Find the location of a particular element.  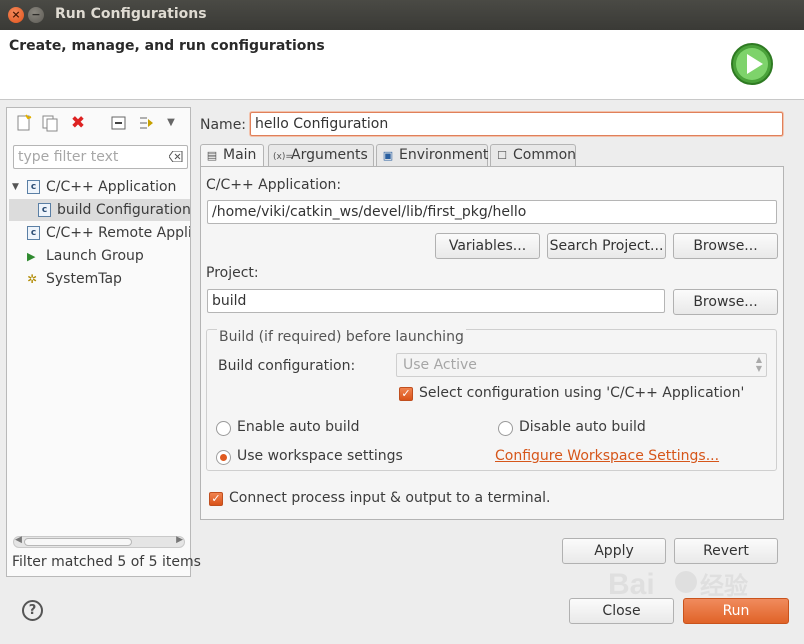

use-workspace-settings-label: Use workspace settings is located at coordinates (320, 456).